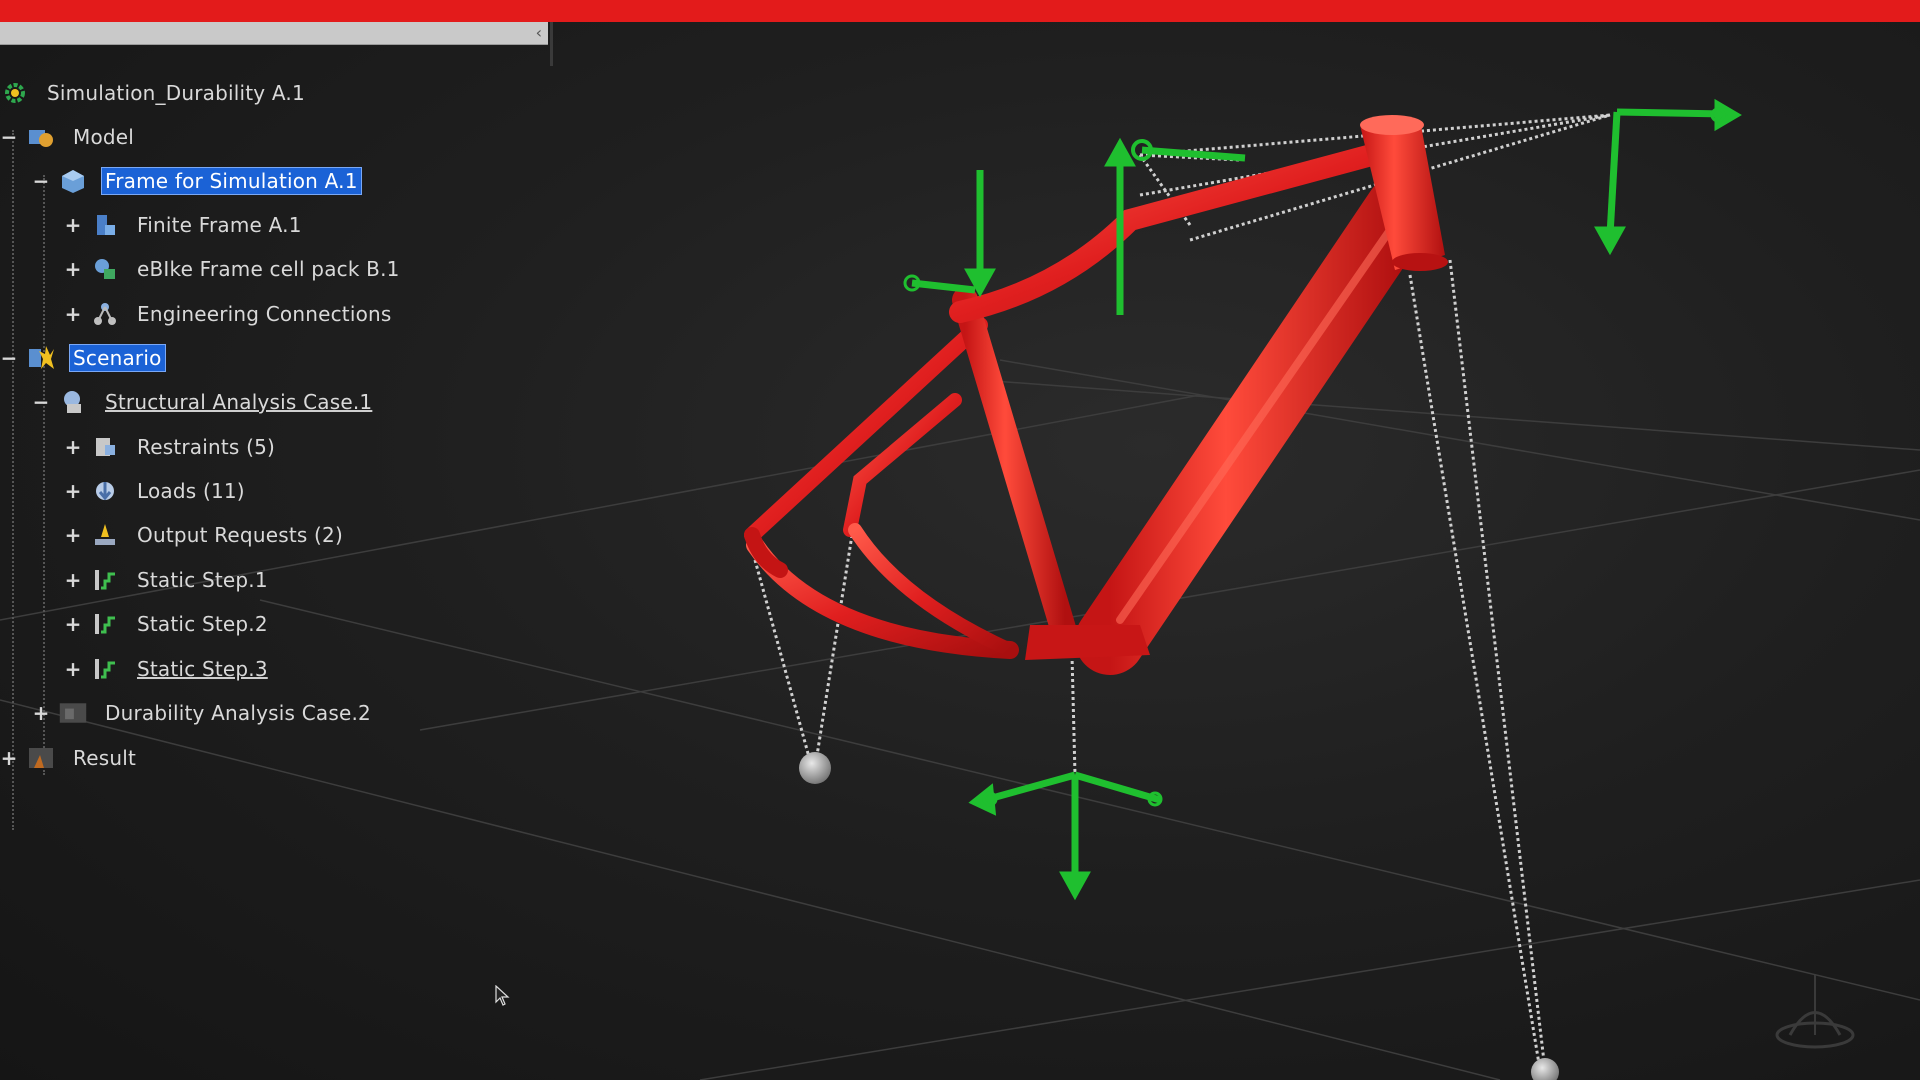 This screenshot has height=1080, width=1920. What do you see at coordinates (274, 33) in the screenshot?
I see `specification-tree-header: ‹` at bounding box center [274, 33].